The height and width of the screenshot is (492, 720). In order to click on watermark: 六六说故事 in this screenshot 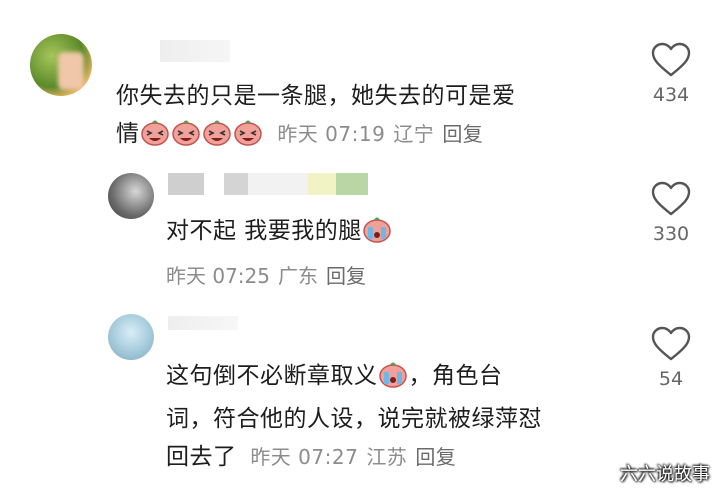, I will do `click(665, 474)`.